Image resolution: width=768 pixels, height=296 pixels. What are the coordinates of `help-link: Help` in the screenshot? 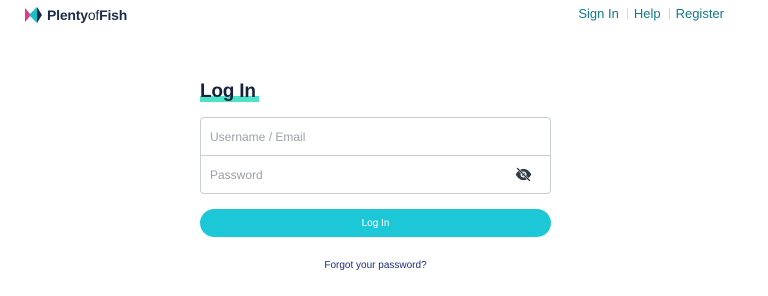 It's located at (647, 13).